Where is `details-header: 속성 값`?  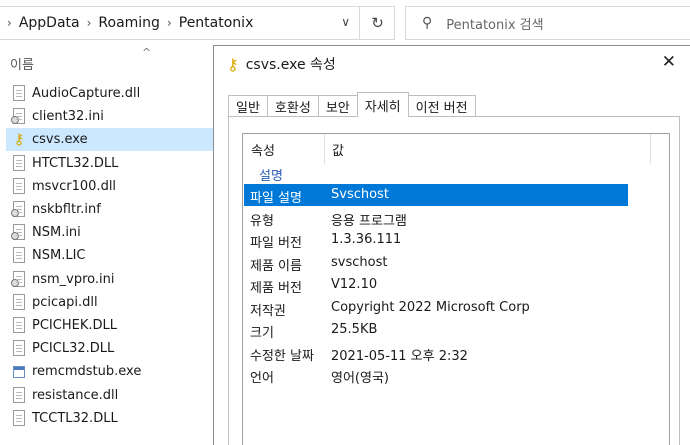 details-header: 속성 값 is located at coordinates (456, 149).